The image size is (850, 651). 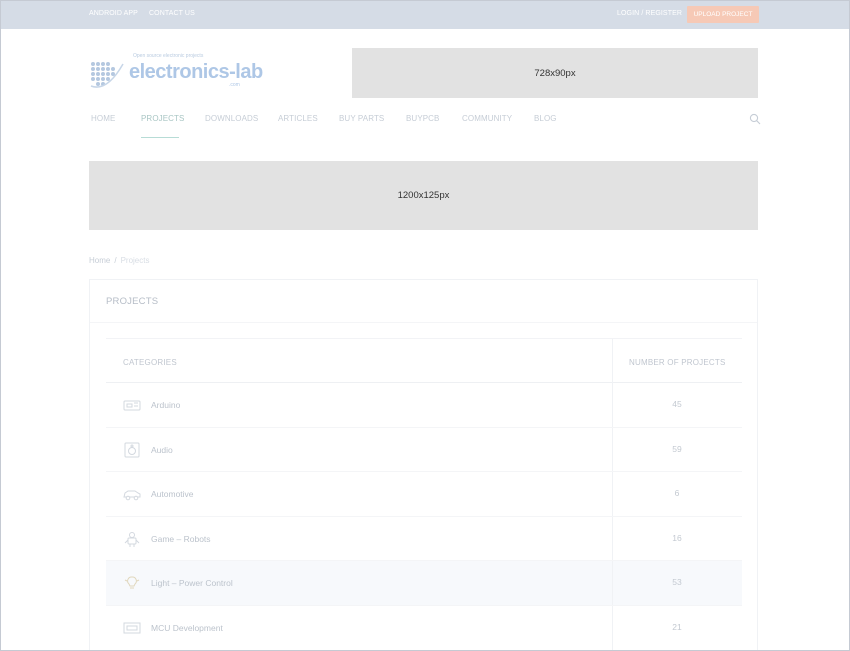 What do you see at coordinates (160, 137) in the screenshot?
I see `nav-active-indicator` at bounding box center [160, 137].